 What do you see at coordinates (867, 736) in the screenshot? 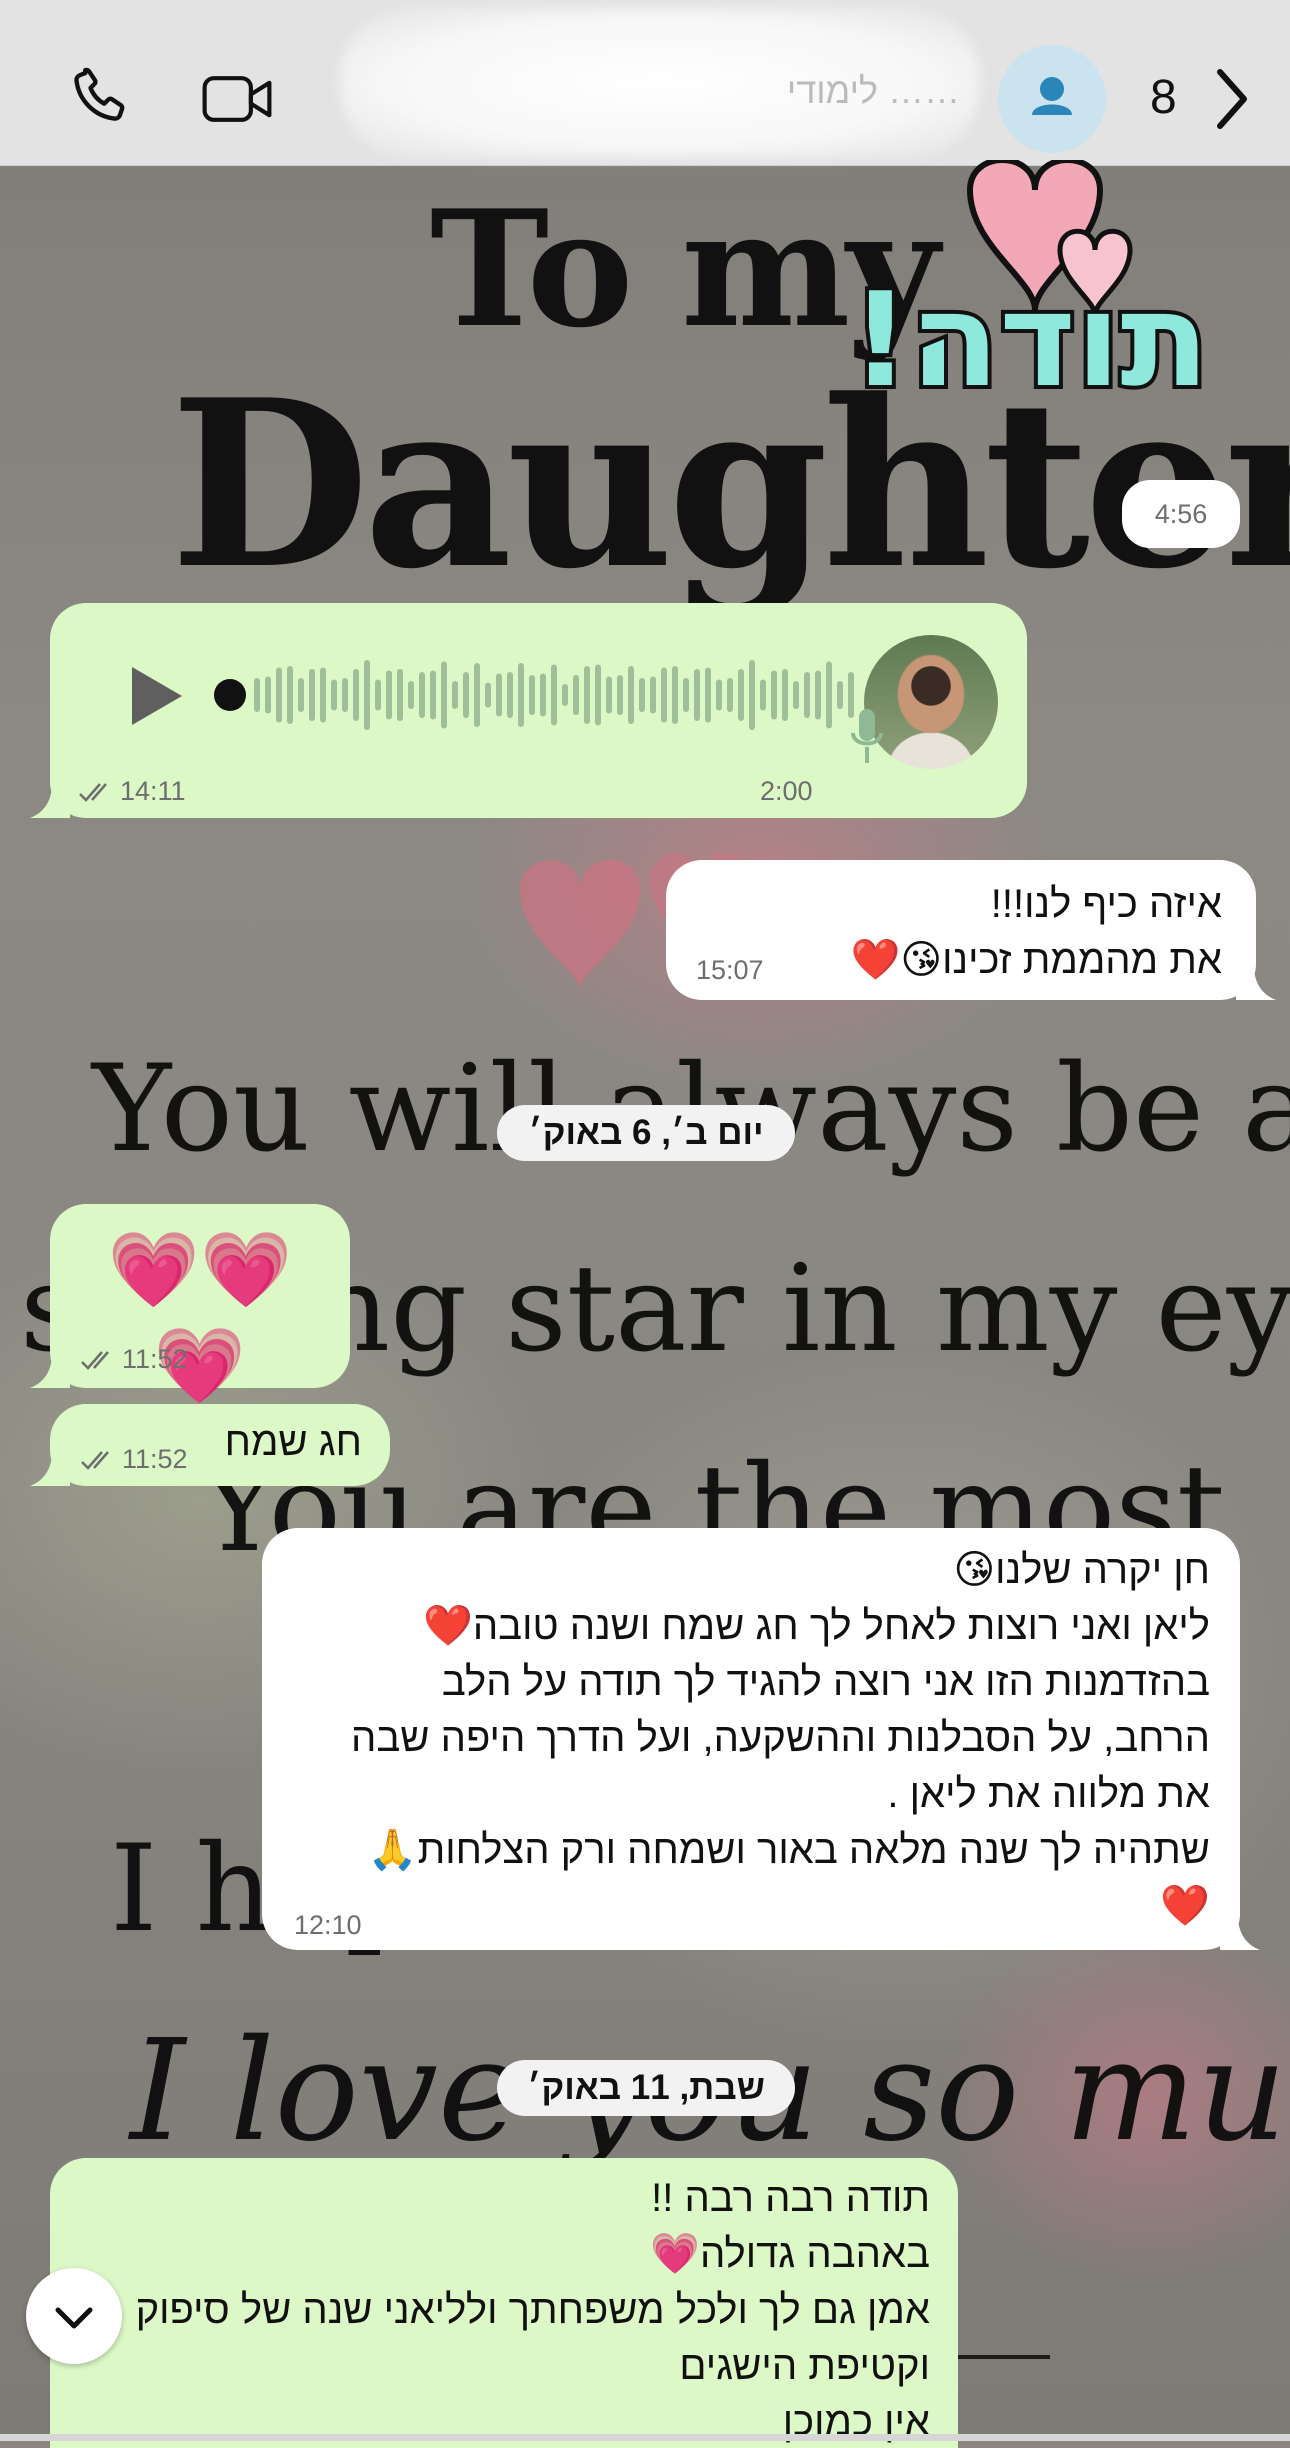
I see `microphone-icon` at bounding box center [867, 736].